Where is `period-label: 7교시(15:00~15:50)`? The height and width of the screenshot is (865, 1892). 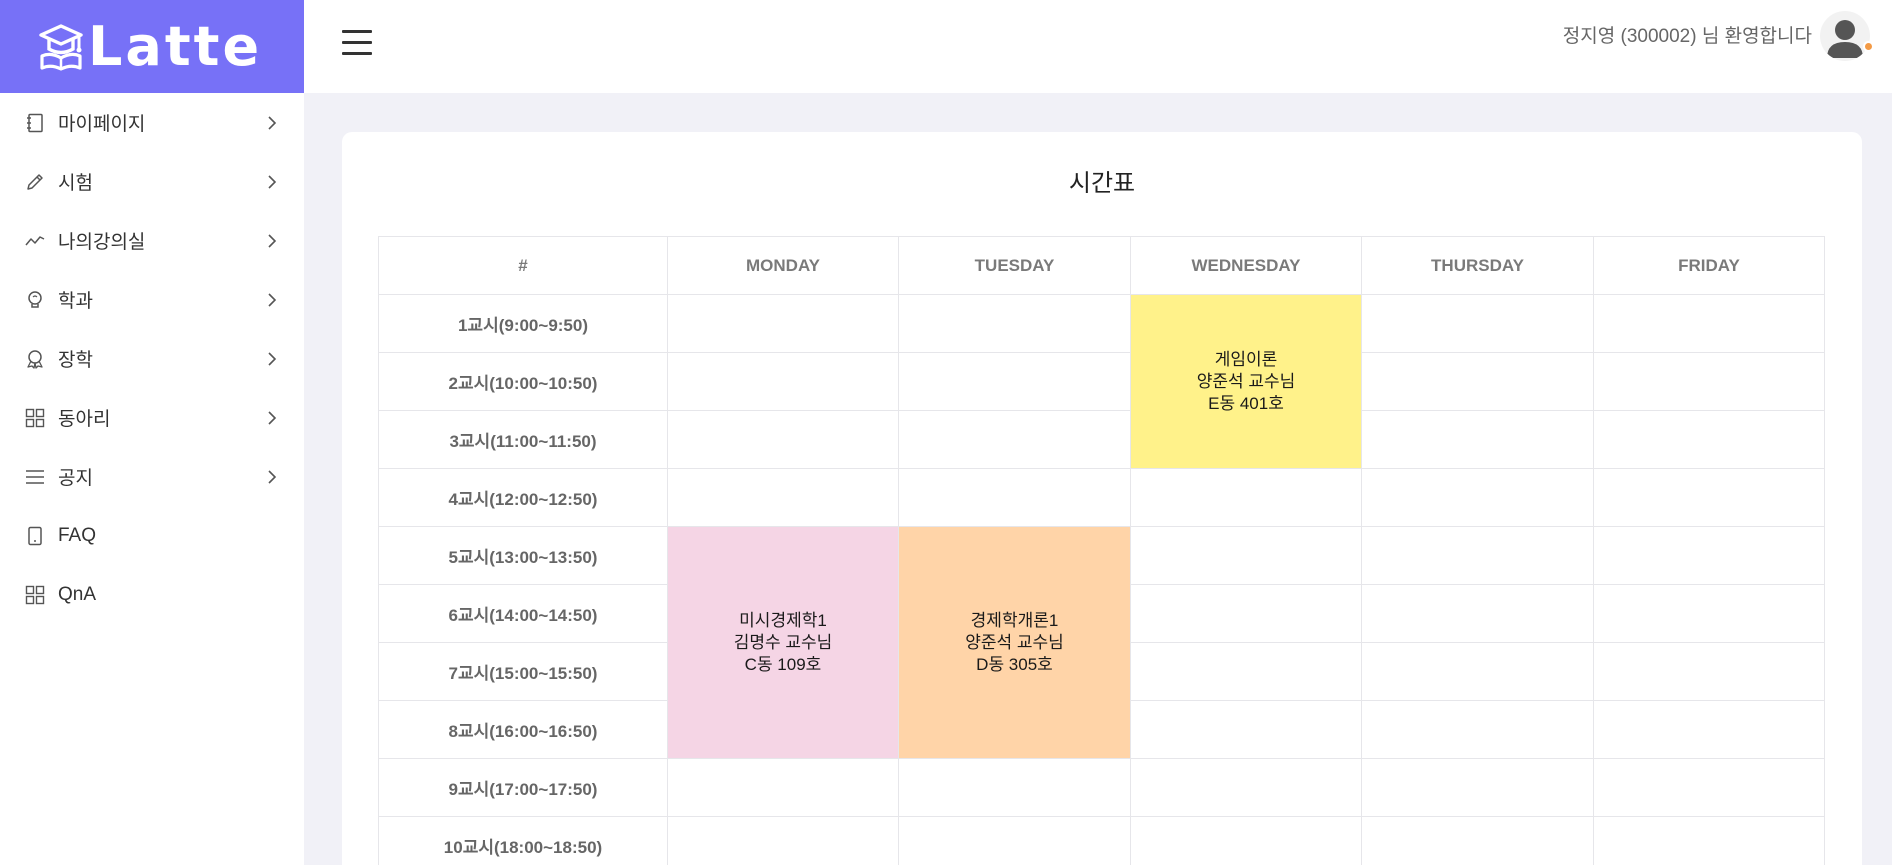 period-label: 7교시(15:00~15:50) is located at coordinates (523, 671).